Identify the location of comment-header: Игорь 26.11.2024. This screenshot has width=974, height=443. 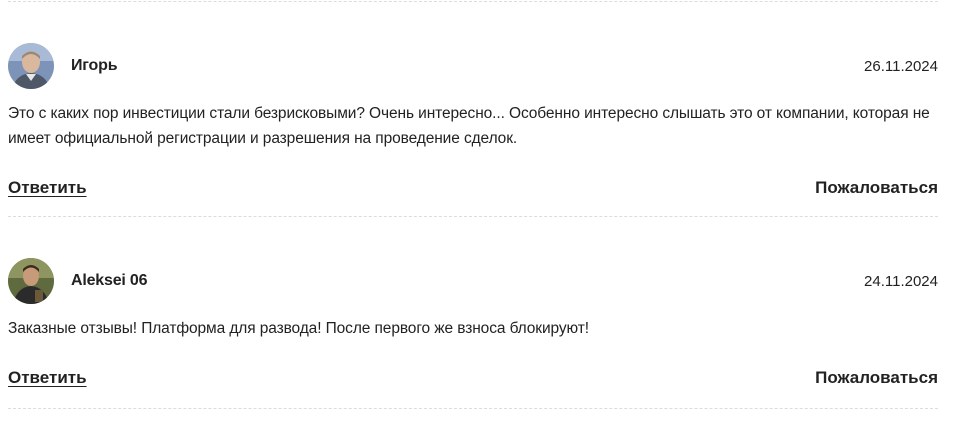
(473, 66).